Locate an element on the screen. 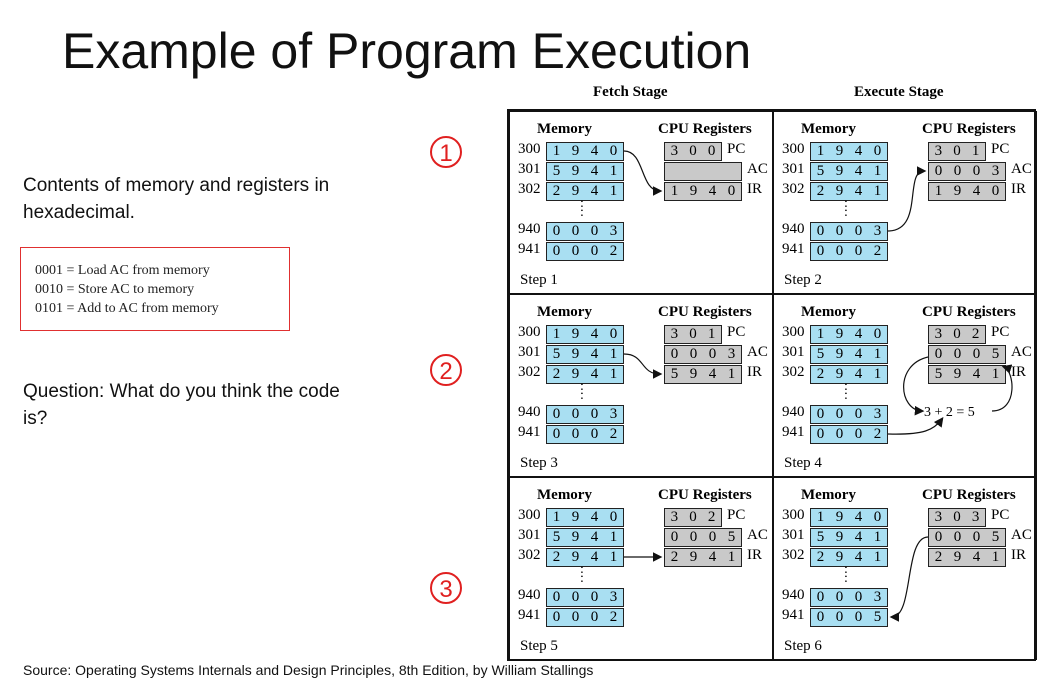 This screenshot has width=1044, height=678. opcode-line: 0101 = Add to AC from memory is located at coordinates (127, 308).